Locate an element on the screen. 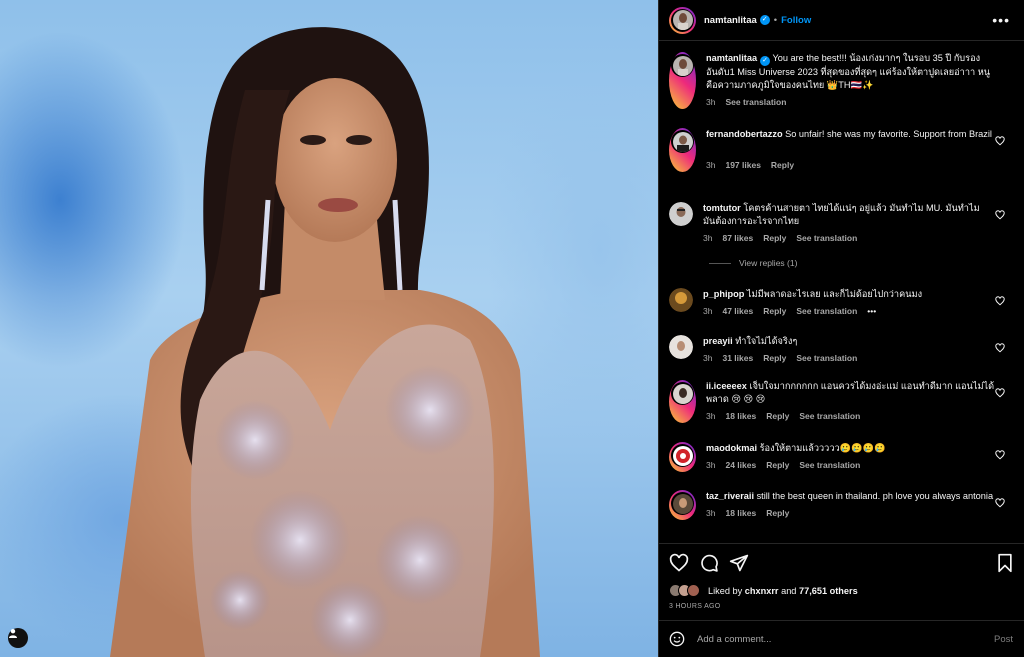 The image size is (1024, 657). comment-likes: 24 likes is located at coordinates (740, 465).